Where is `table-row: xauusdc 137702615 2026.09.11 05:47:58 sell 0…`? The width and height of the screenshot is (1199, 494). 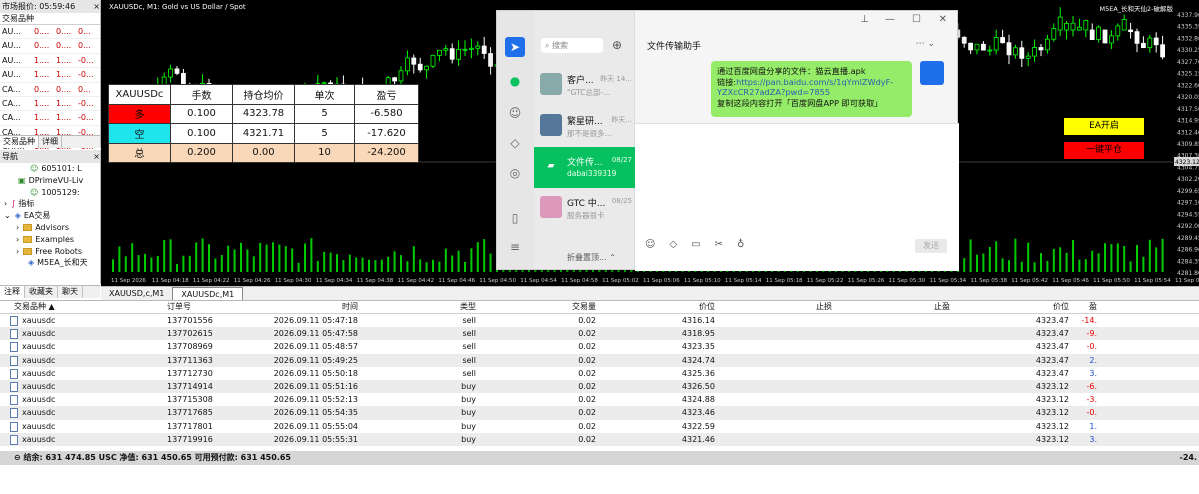 table-row: xauusdc 137702615 2026.09.11 05:47:58 sell 0… is located at coordinates (599, 334).